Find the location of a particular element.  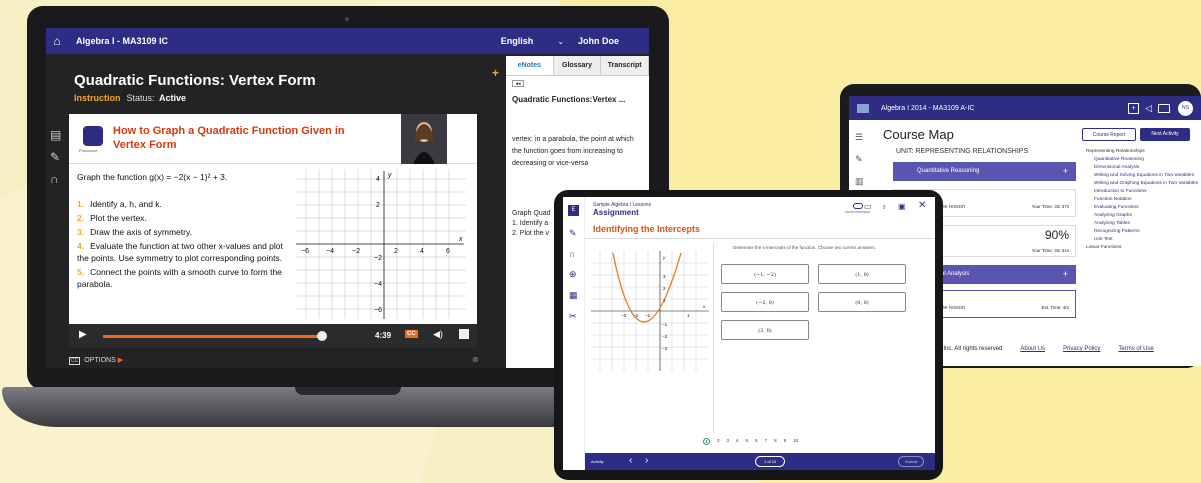

headphones-icon: ∩ is located at coordinates (57, 179).